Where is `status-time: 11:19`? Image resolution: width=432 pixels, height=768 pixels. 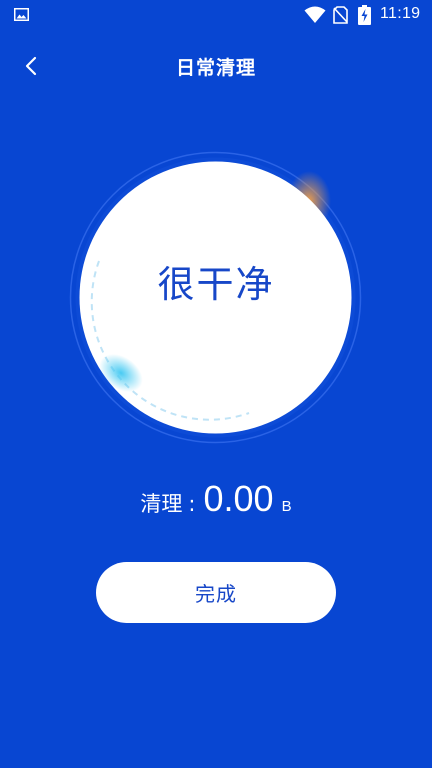
status-time: 11:19 is located at coordinates (400, 13).